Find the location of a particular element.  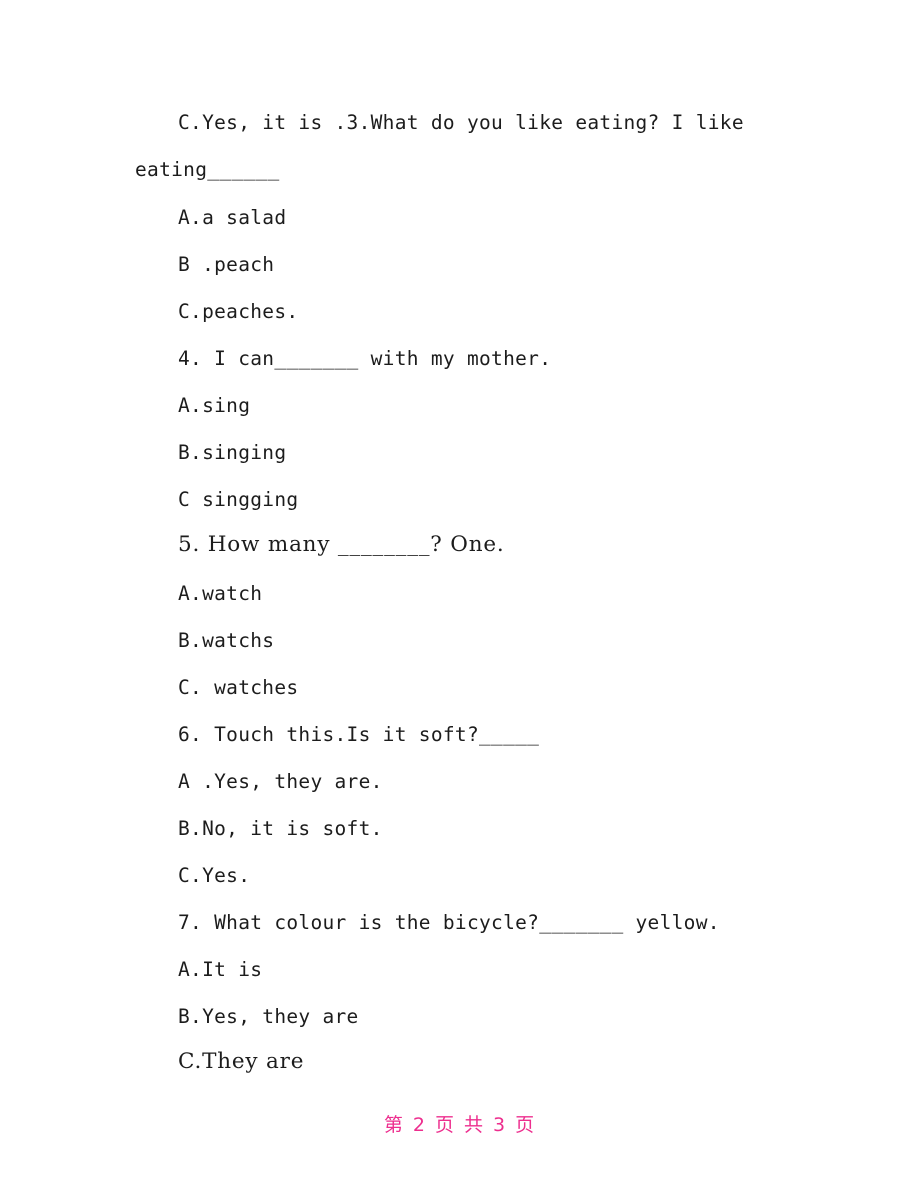

question-5-stem: 5. How many ________? One. is located at coordinates (341, 544).